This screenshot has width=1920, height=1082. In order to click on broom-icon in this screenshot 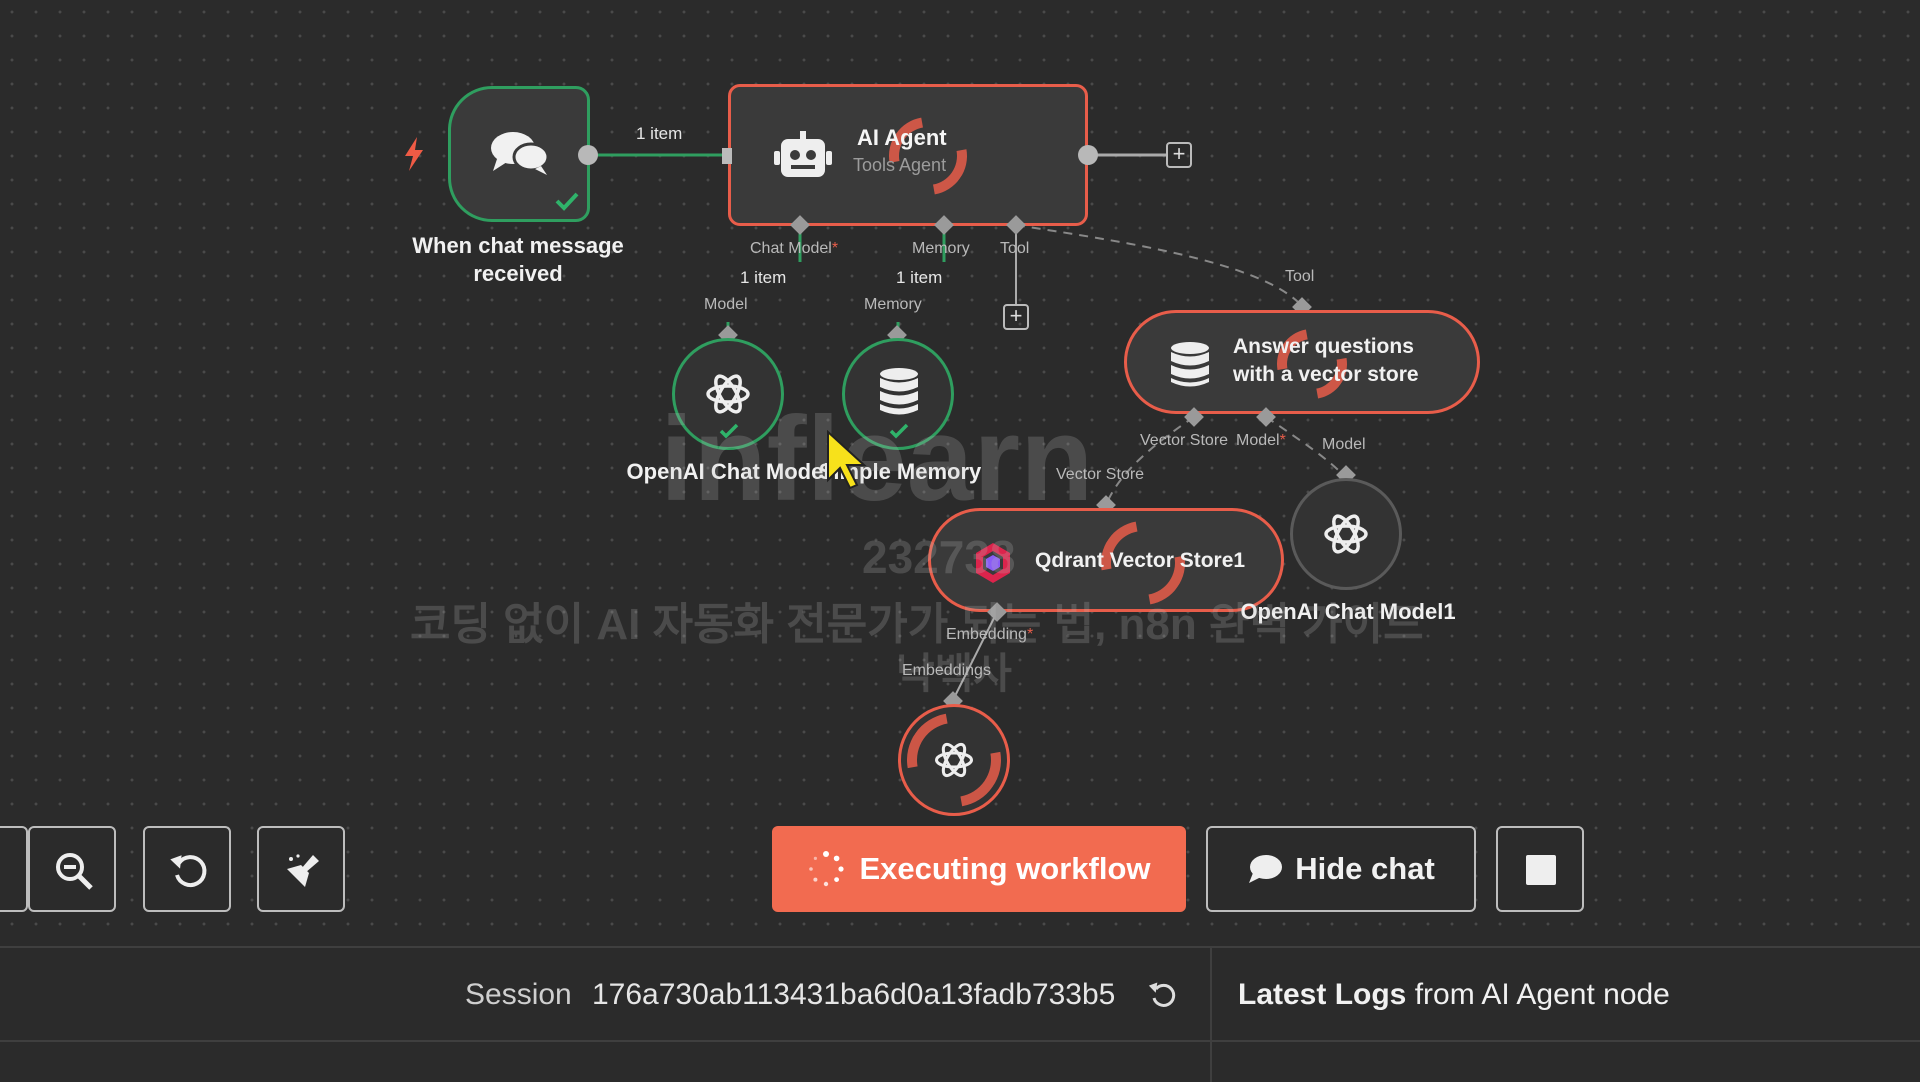, I will do `click(303, 870)`.